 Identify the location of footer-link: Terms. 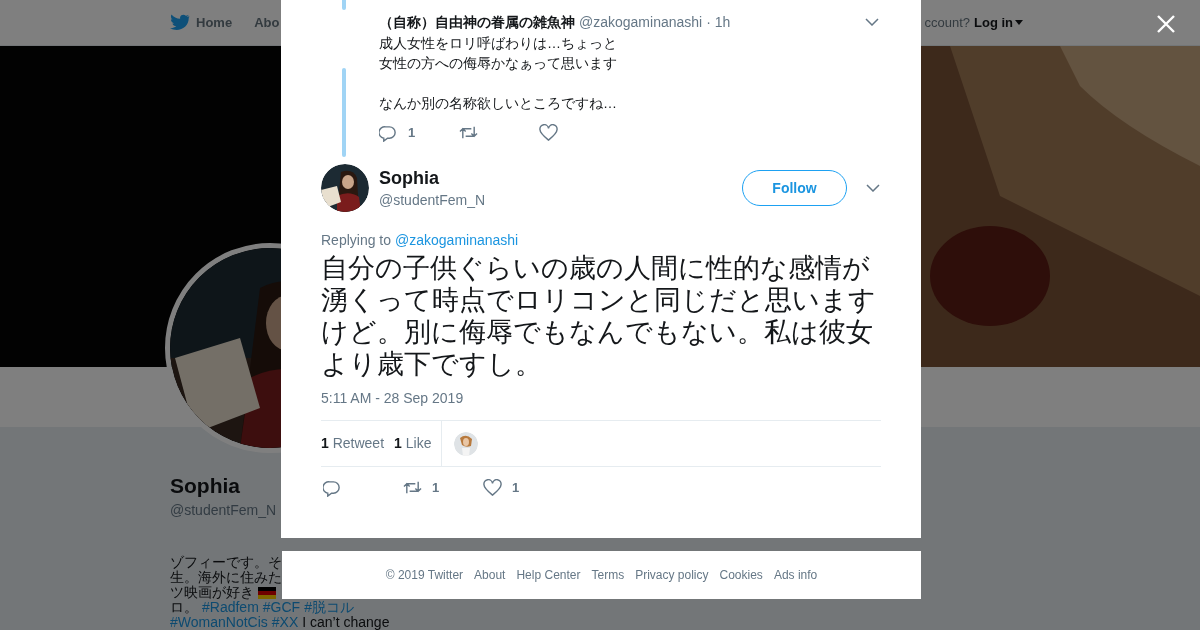
(608, 575).